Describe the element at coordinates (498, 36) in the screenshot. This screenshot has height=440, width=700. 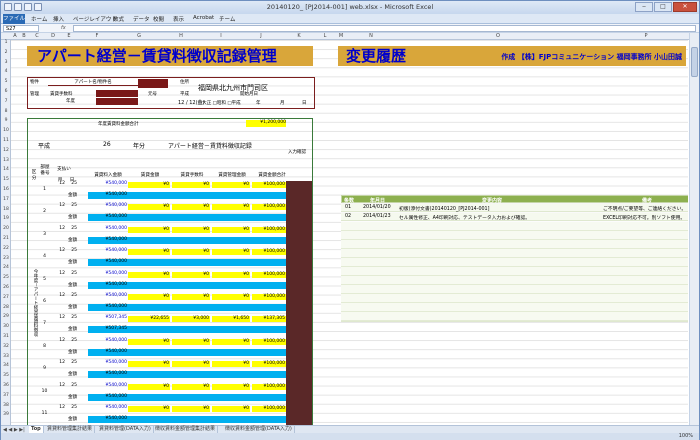
I see `column-header: O` at that location.